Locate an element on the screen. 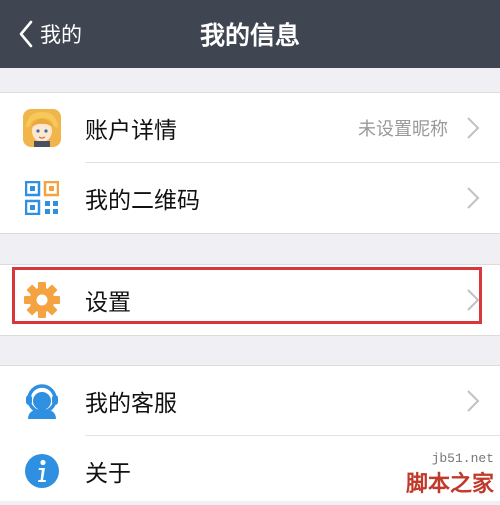  customer-service-label: 我的客服 is located at coordinates (131, 403).